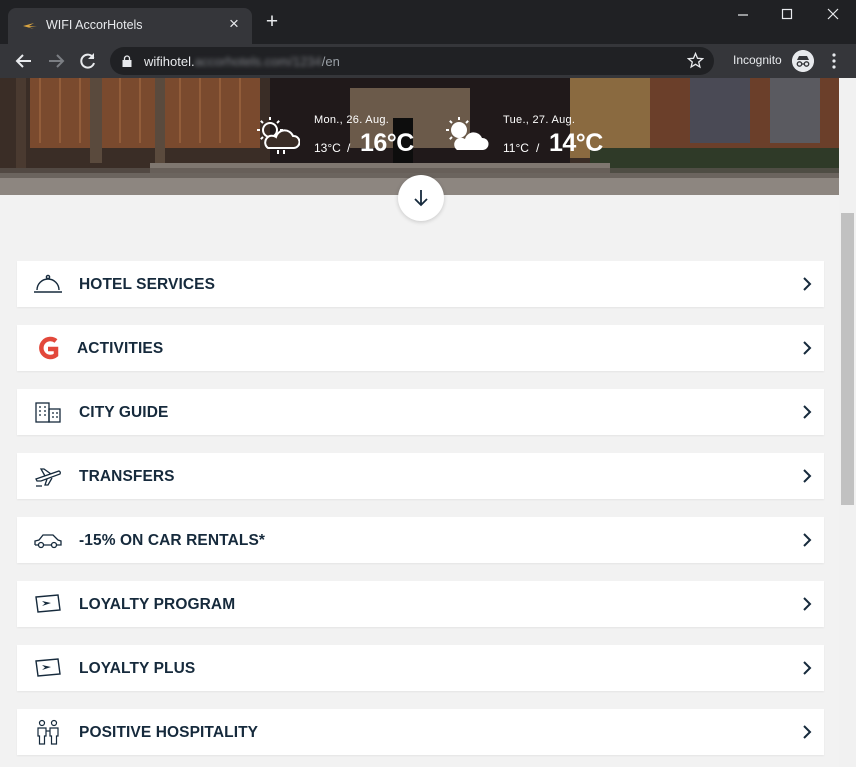 The height and width of the screenshot is (767, 856). What do you see at coordinates (234, 23) in the screenshot?
I see `tab-close-icon: ×` at bounding box center [234, 23].